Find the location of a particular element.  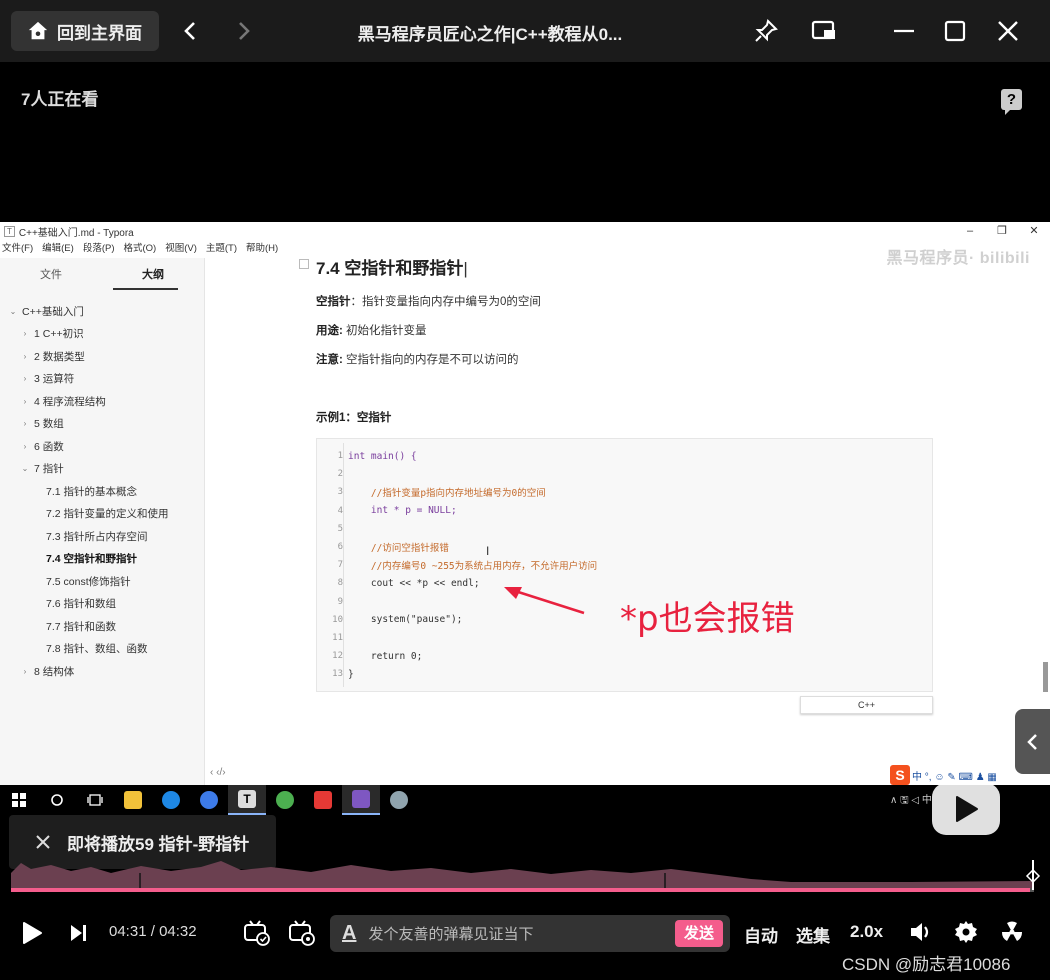

typora-close-icon: ✕ is located at coordinates (1034, 231).